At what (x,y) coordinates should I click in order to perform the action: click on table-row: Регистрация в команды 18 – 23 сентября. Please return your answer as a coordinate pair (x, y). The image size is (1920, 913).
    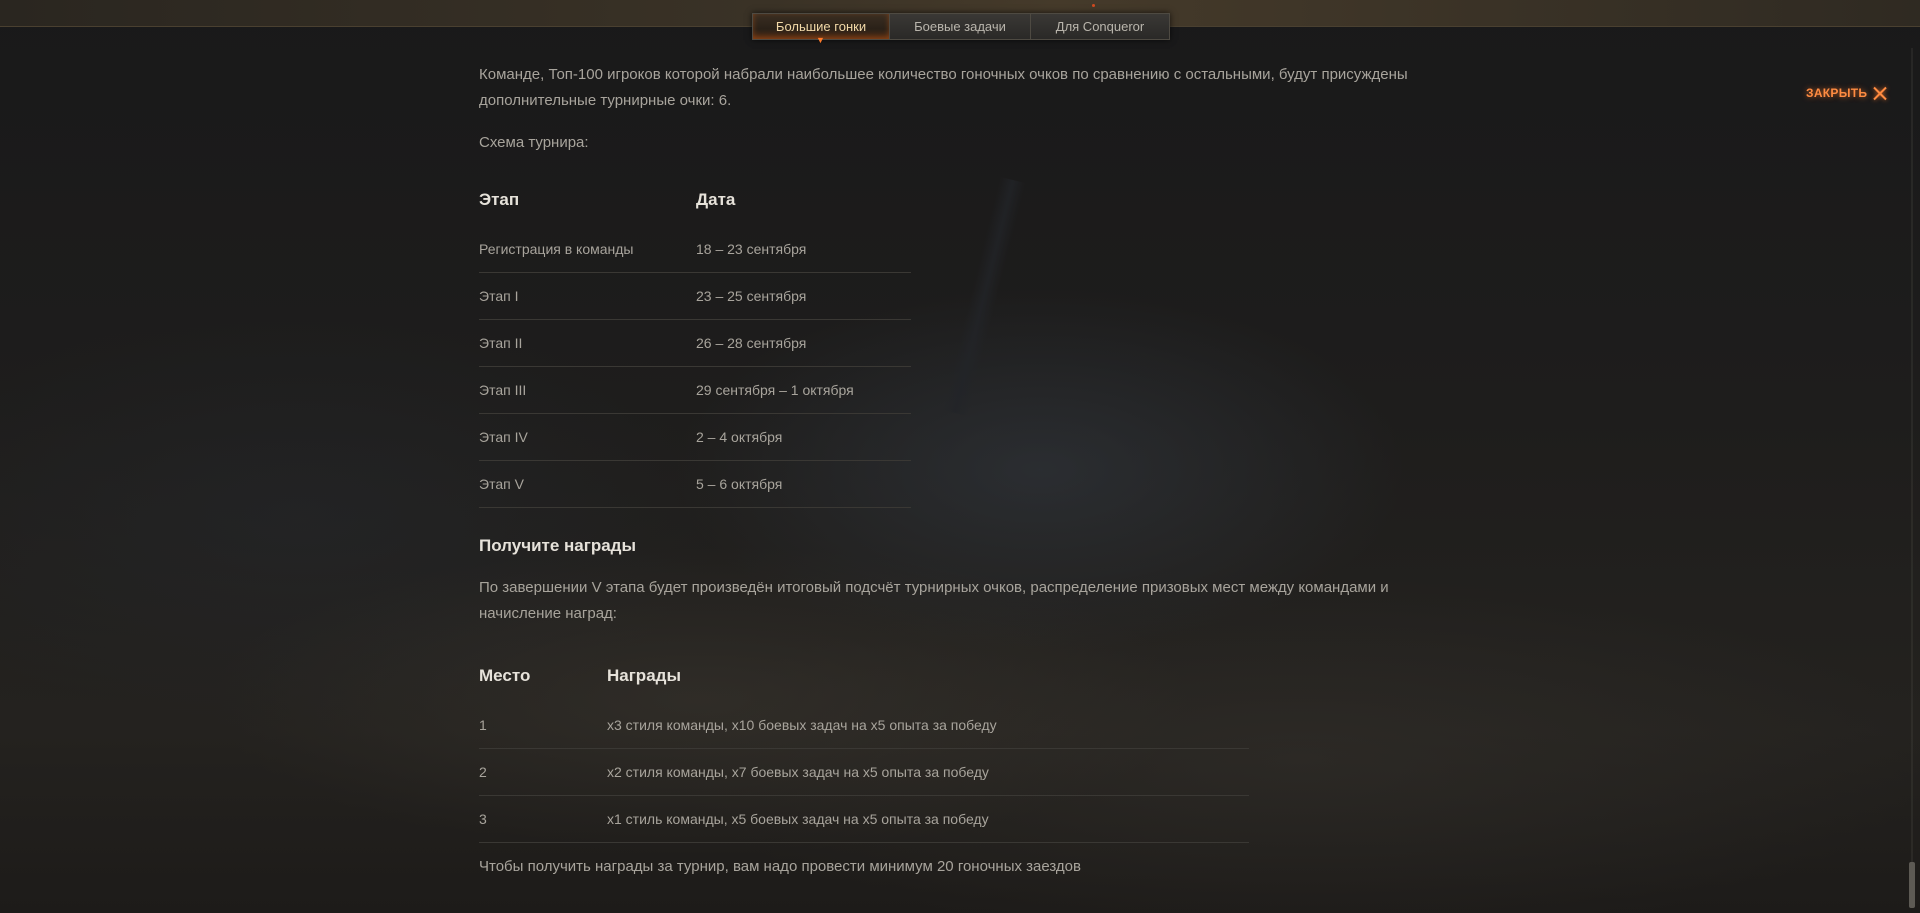
    Looking at the image, I should click on (695, 249).